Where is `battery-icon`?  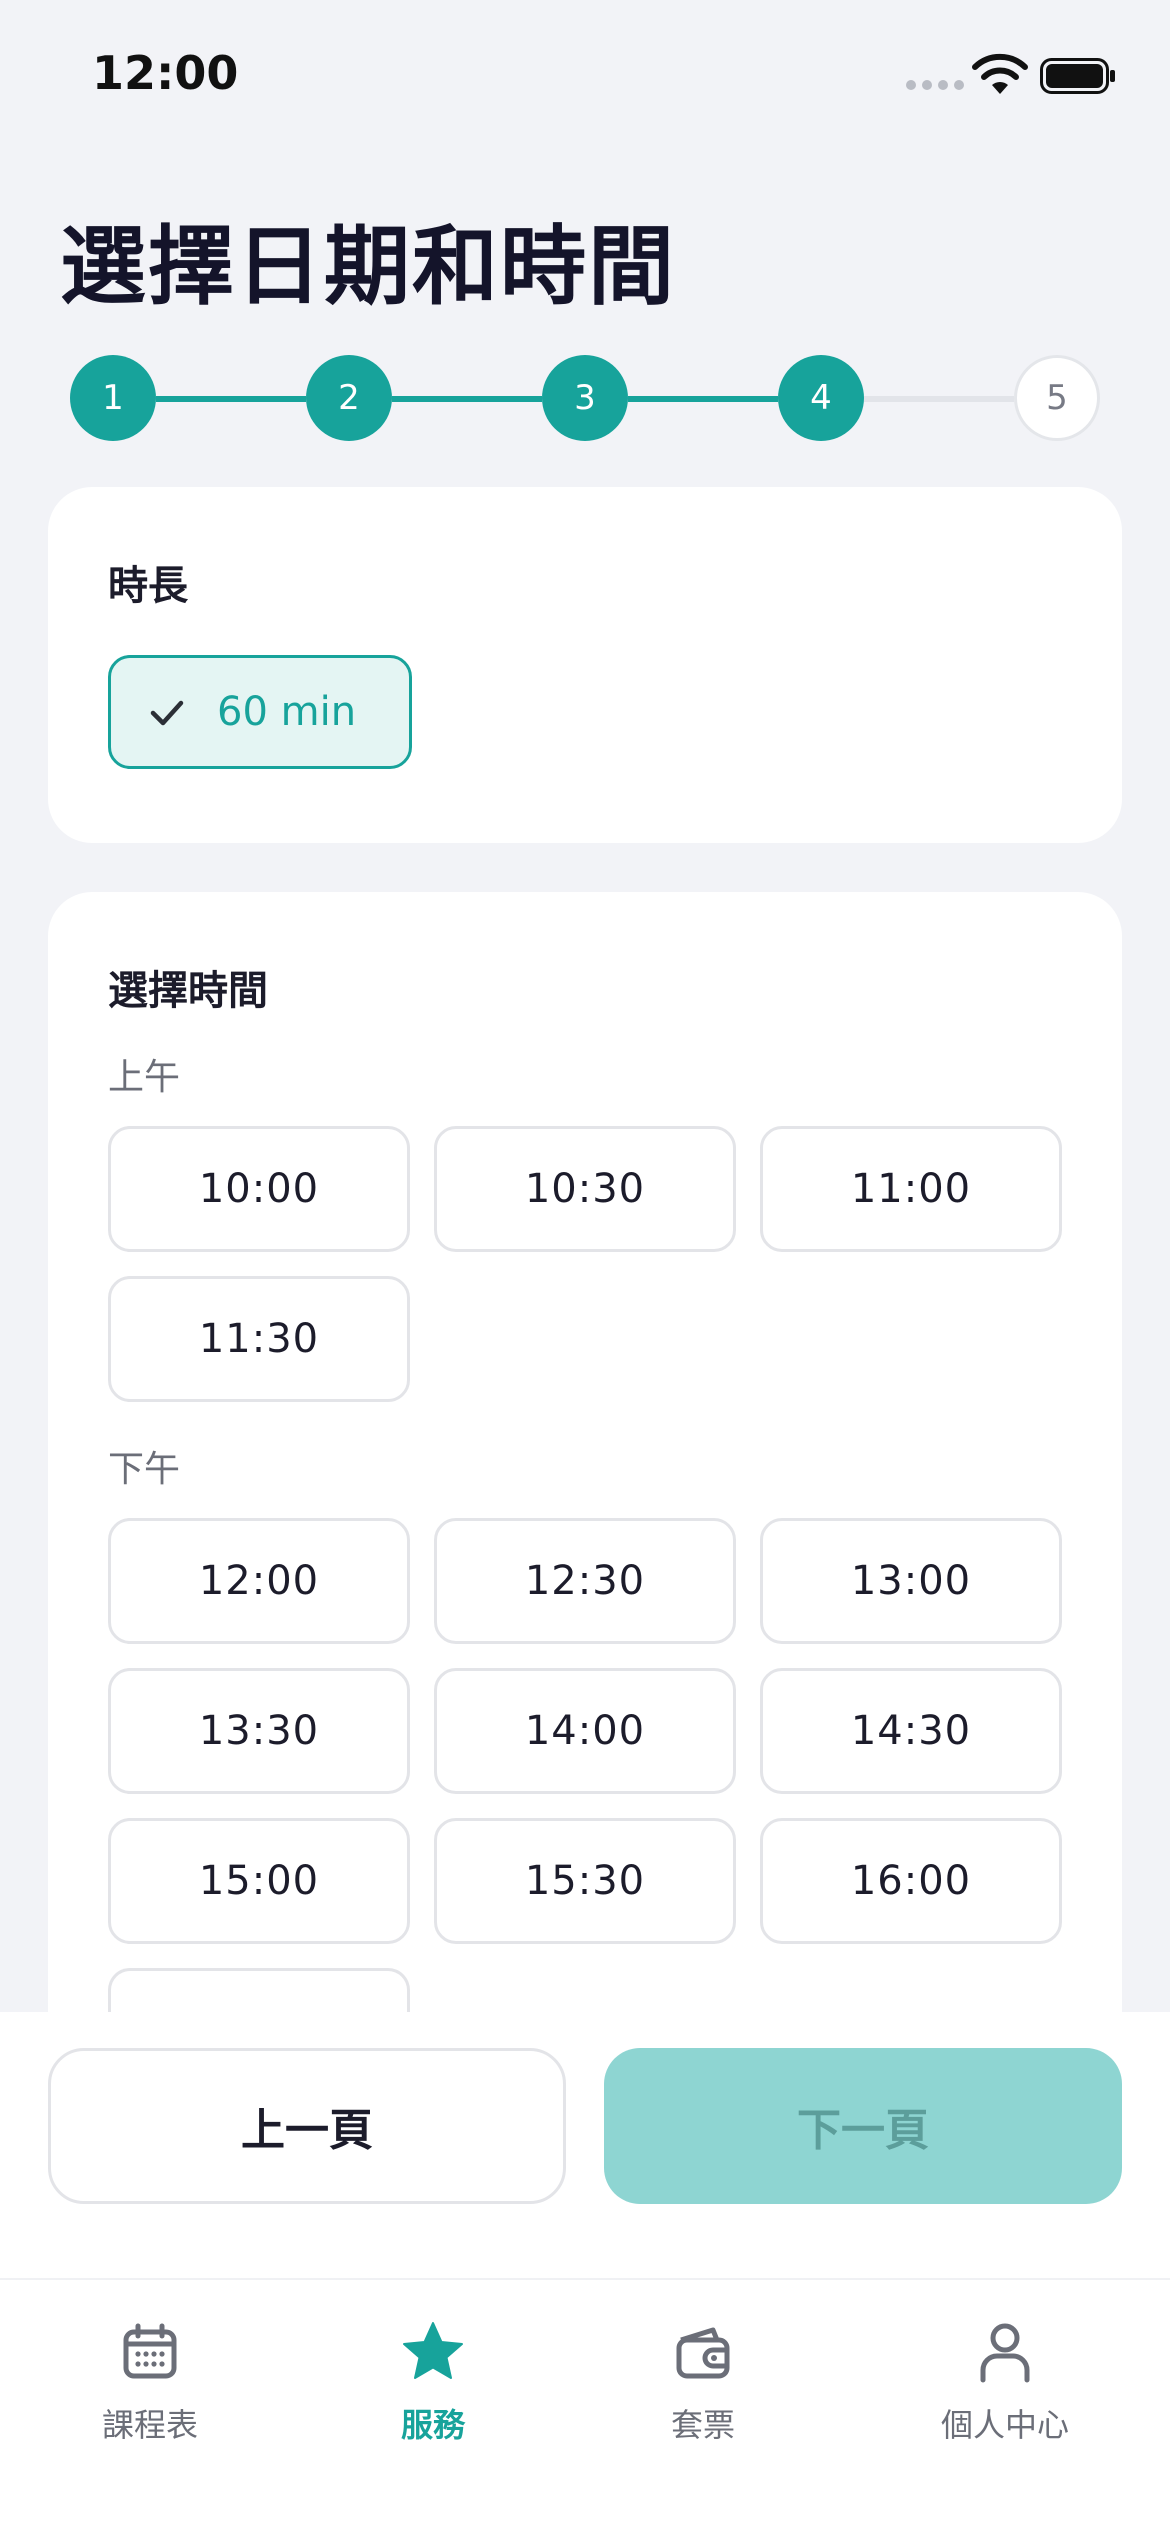
battery-icon is located at coordinates (1077, 76).